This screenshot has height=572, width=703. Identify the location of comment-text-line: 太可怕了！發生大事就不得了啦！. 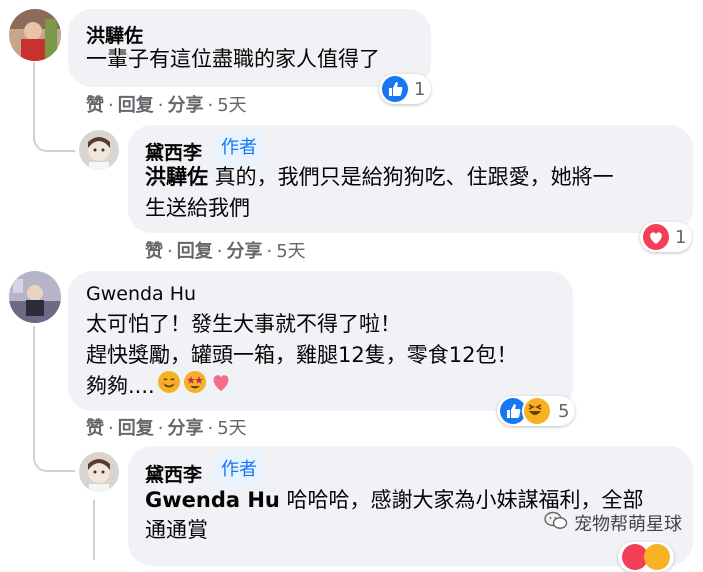
(243, 324).